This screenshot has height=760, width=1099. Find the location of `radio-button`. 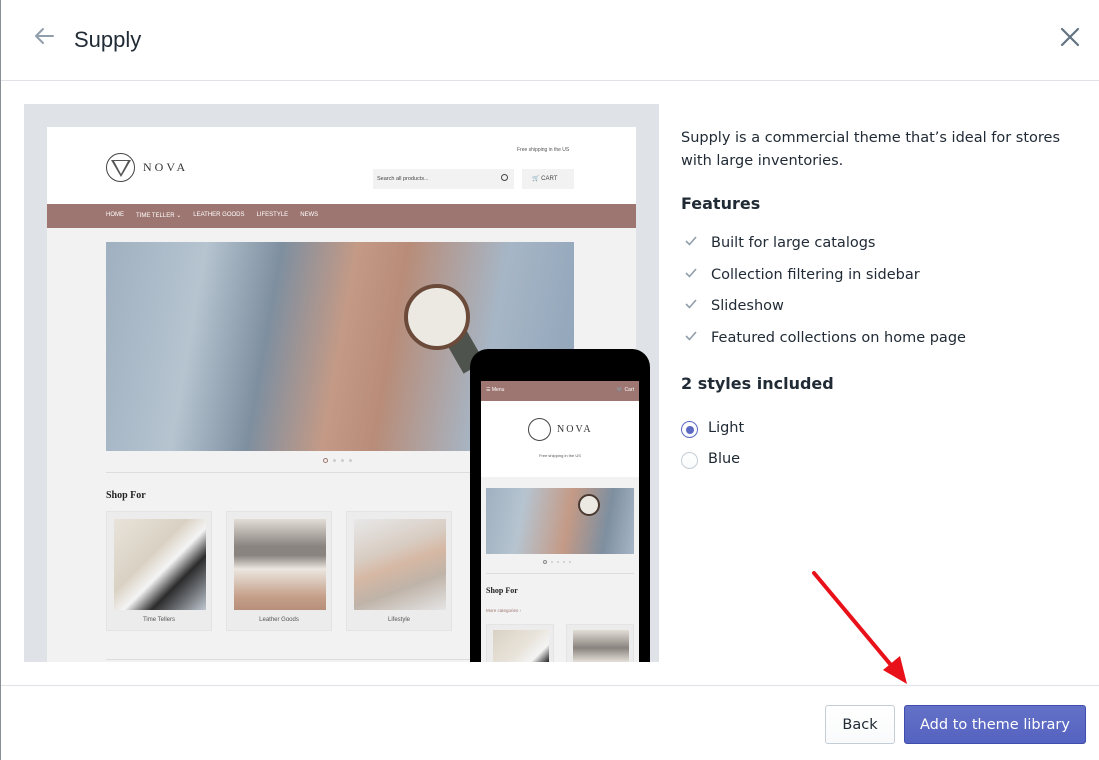

radio-button is located at coordinates (689, 460).